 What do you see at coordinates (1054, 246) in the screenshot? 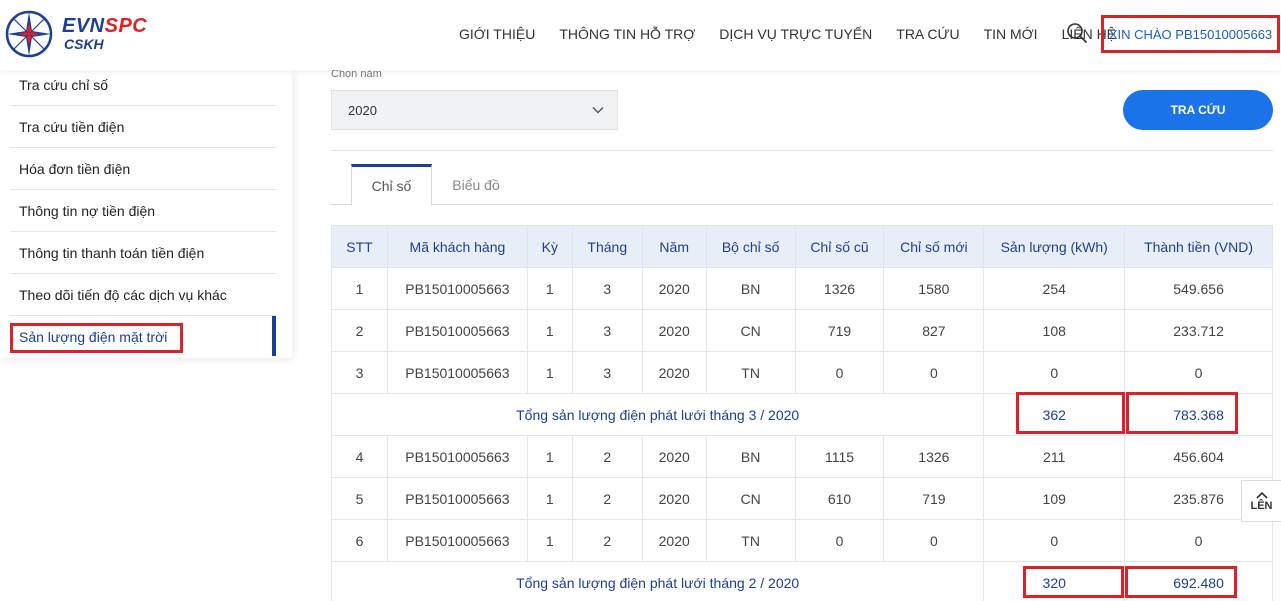
I see `col-header-san-luong: Sản lượng (kWh)` at bounding box center [1054, 246].